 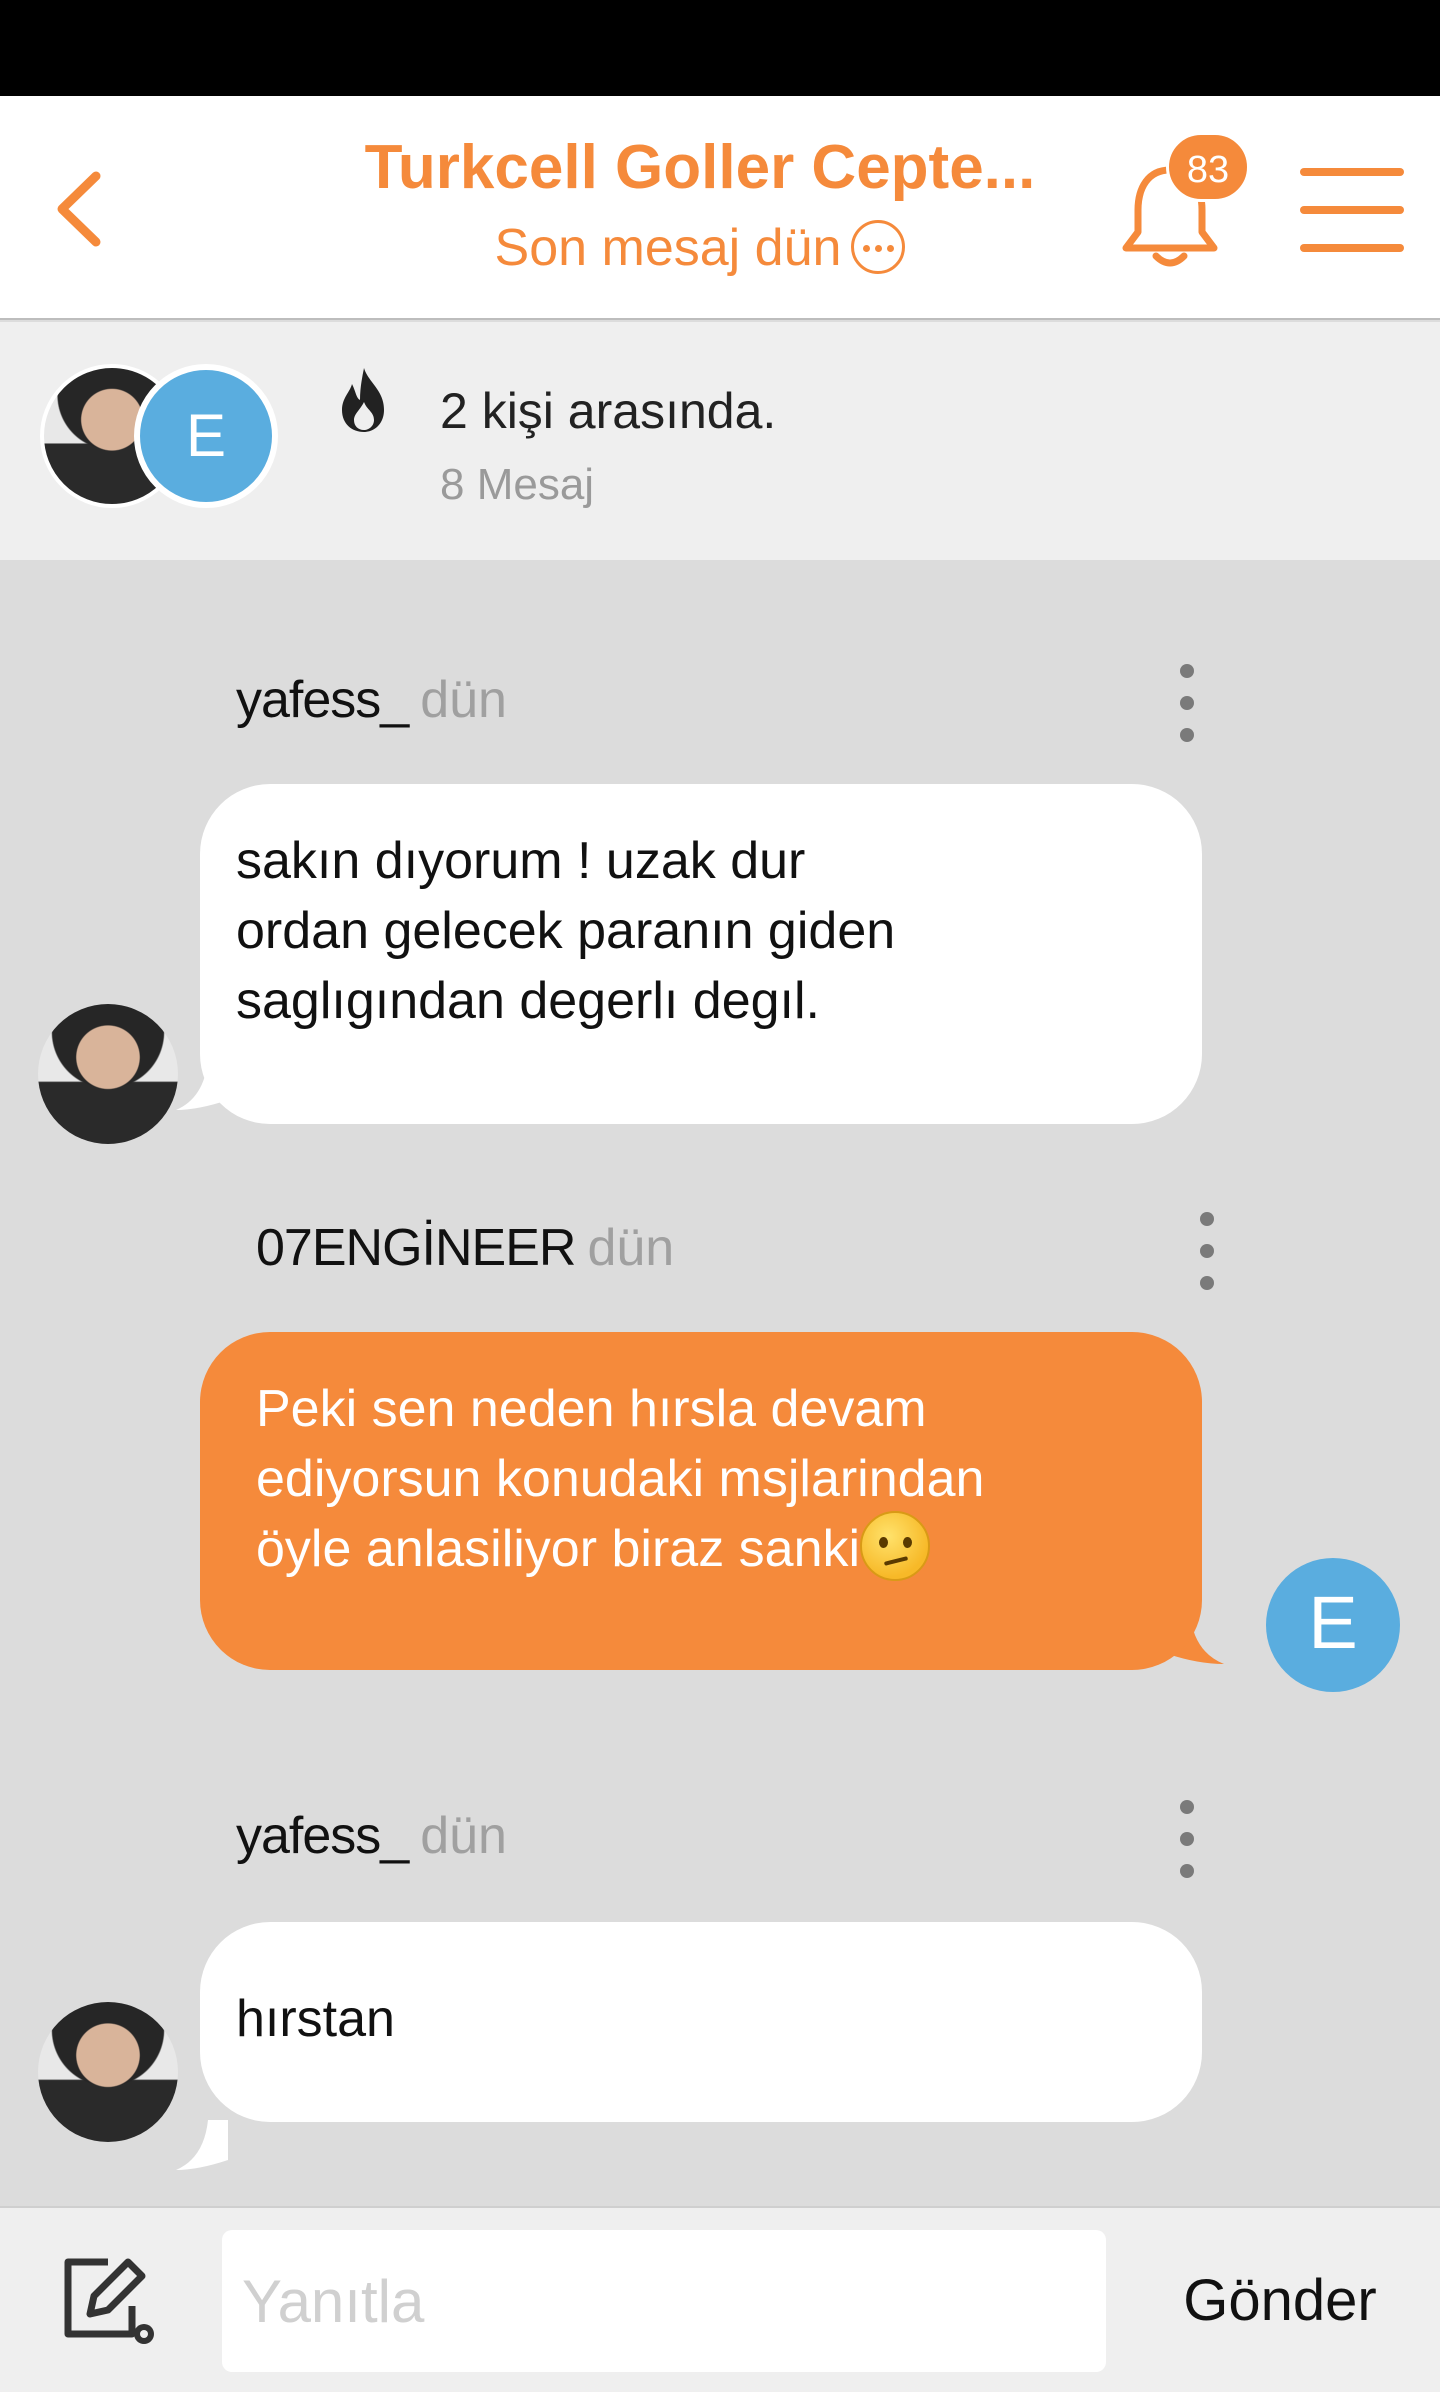 What do you see at coordinates (202, 2145) in the screenshot?
I see `bubble-tail` at bounding box center [202, 2145].